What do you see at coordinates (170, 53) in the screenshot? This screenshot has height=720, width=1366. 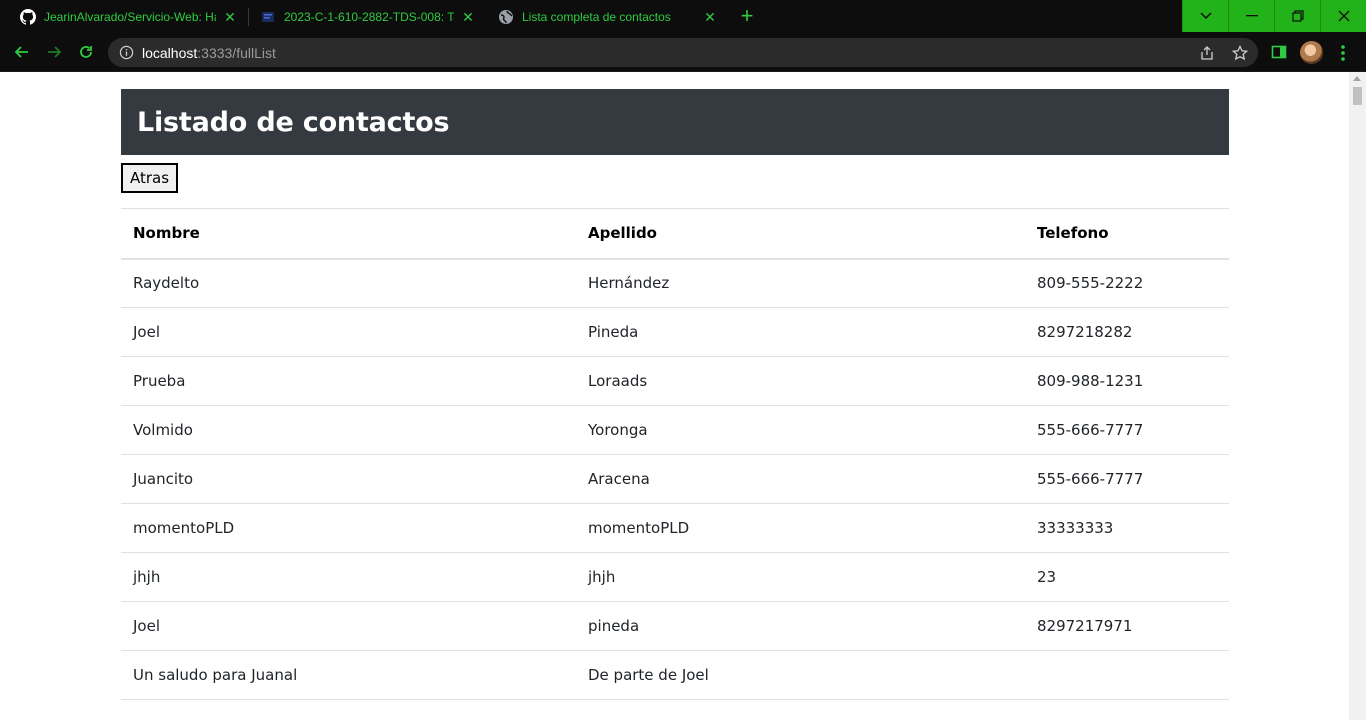 I see `url-host: localhost` at bounding box center [170, 53].